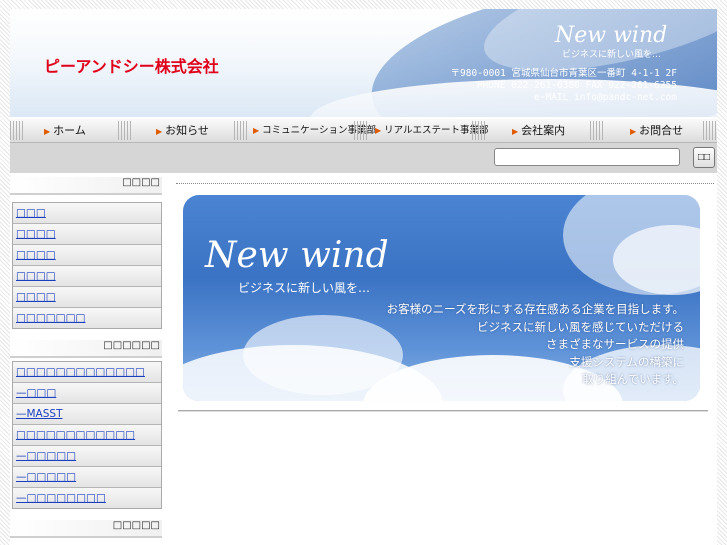  I want to click on nav-contact: ▶ お問合せ, so click(656, 130).